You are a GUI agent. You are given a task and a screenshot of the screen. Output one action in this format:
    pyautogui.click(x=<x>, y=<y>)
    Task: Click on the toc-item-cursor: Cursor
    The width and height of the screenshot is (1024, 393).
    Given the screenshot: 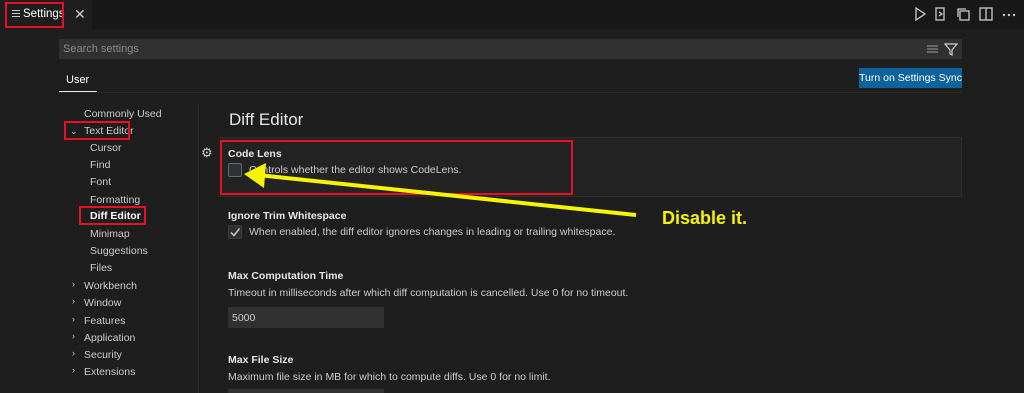 What is the action you would take?
    pyautogui.click(x=106, y=148)
    